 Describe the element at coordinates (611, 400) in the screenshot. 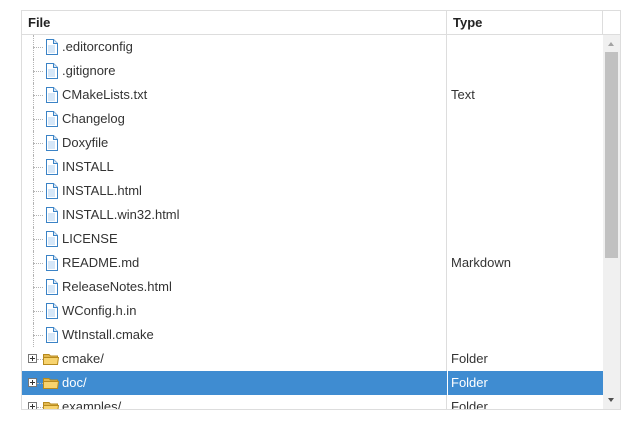

I see `scroll-down-arrow-icon` at that location.